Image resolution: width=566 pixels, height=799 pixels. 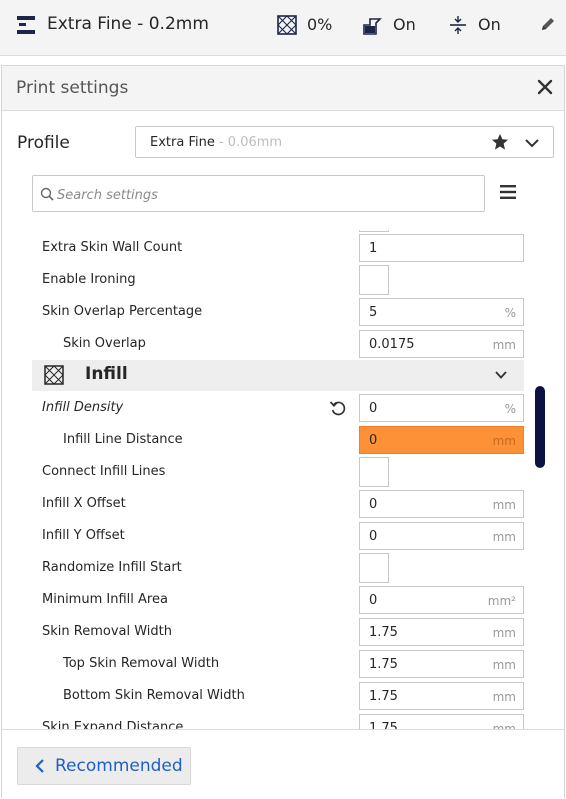 I want to click on setting-row: Top Skin Removal Width 1.75 mm, so click(x=283, y=664).